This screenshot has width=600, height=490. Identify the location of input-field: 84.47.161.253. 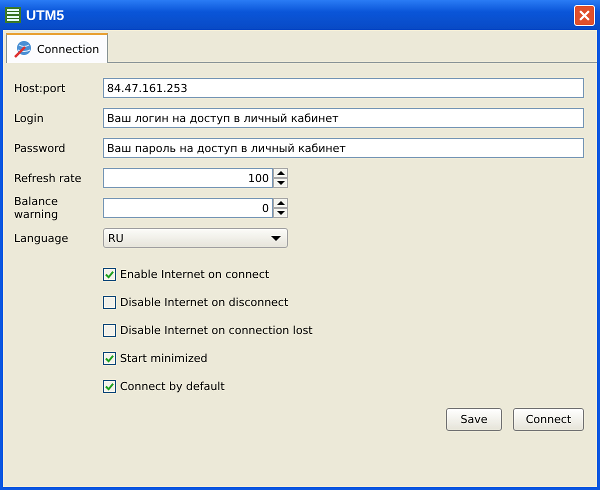
(343, 88).